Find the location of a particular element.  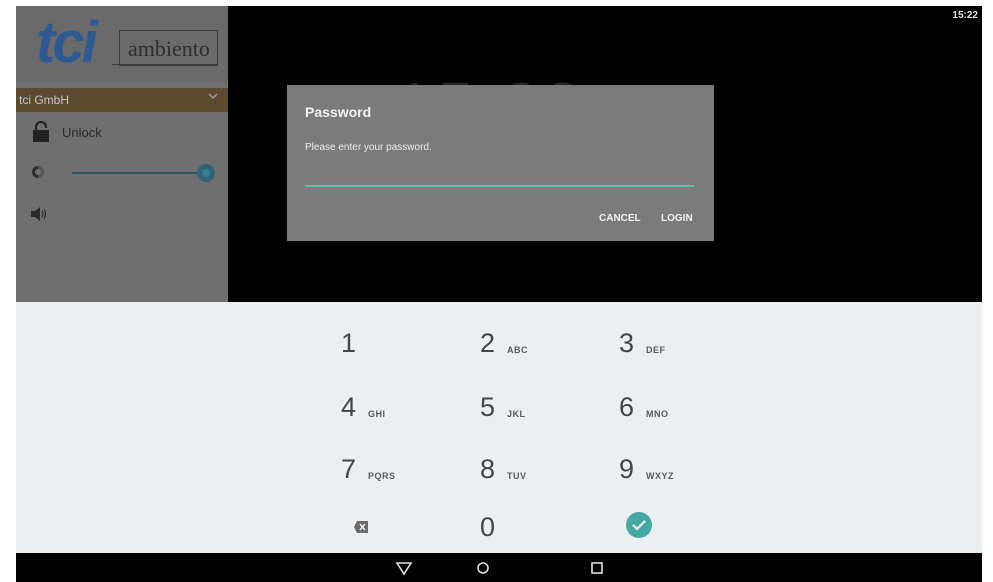

brightness-slider-thumb is located at coordinates (206, 173).